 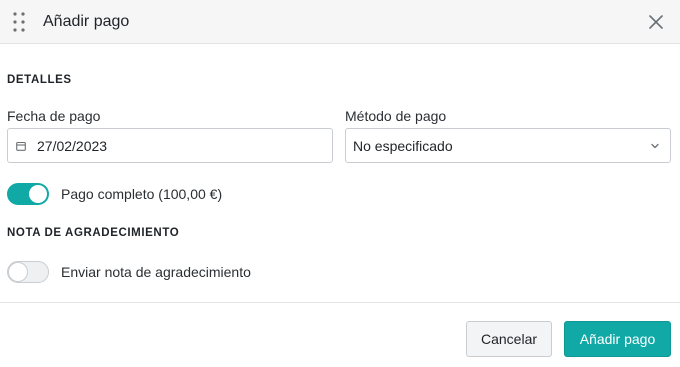 What do you see at coordinates (403, 146) in the screenshot?
I see `payment-method-value: No especificado` at bounding box center [403, 146].